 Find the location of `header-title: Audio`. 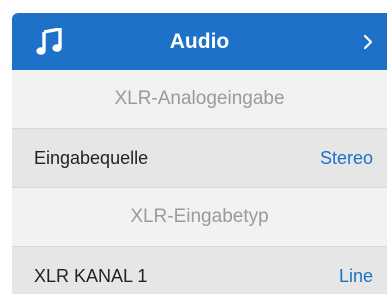

header-title: Audio is located at coordinates (199, 41).